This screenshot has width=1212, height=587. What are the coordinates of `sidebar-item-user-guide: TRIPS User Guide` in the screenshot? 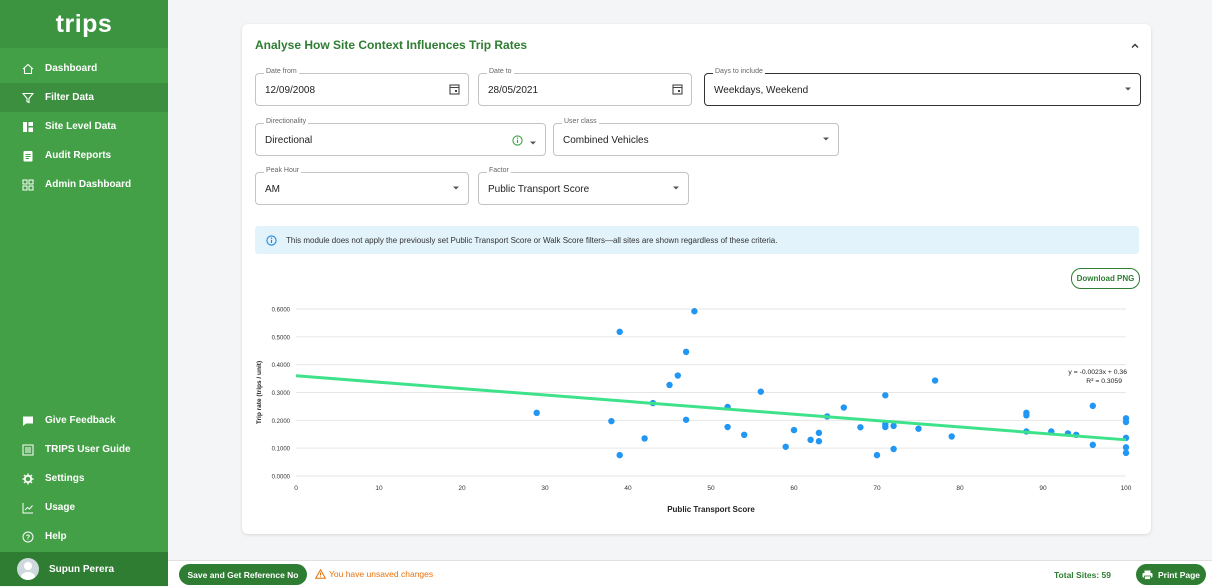 It's located at (84, 449).